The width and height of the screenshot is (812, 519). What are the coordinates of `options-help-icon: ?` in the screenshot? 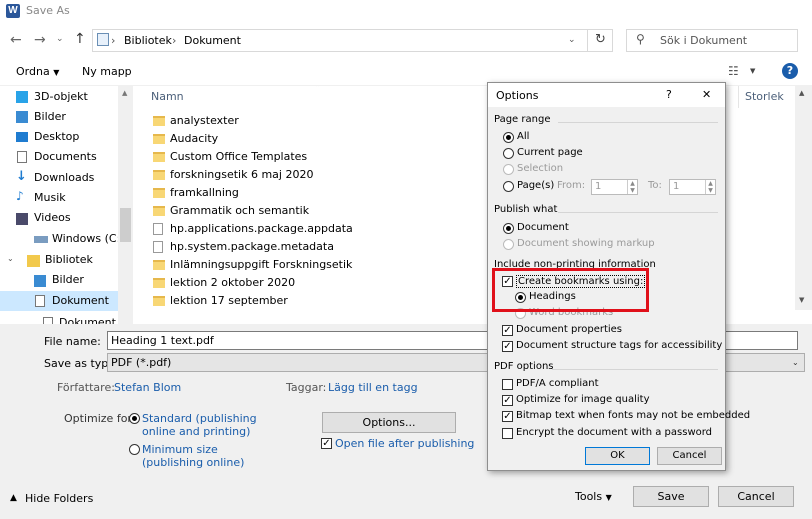 It's located at (669, 94).